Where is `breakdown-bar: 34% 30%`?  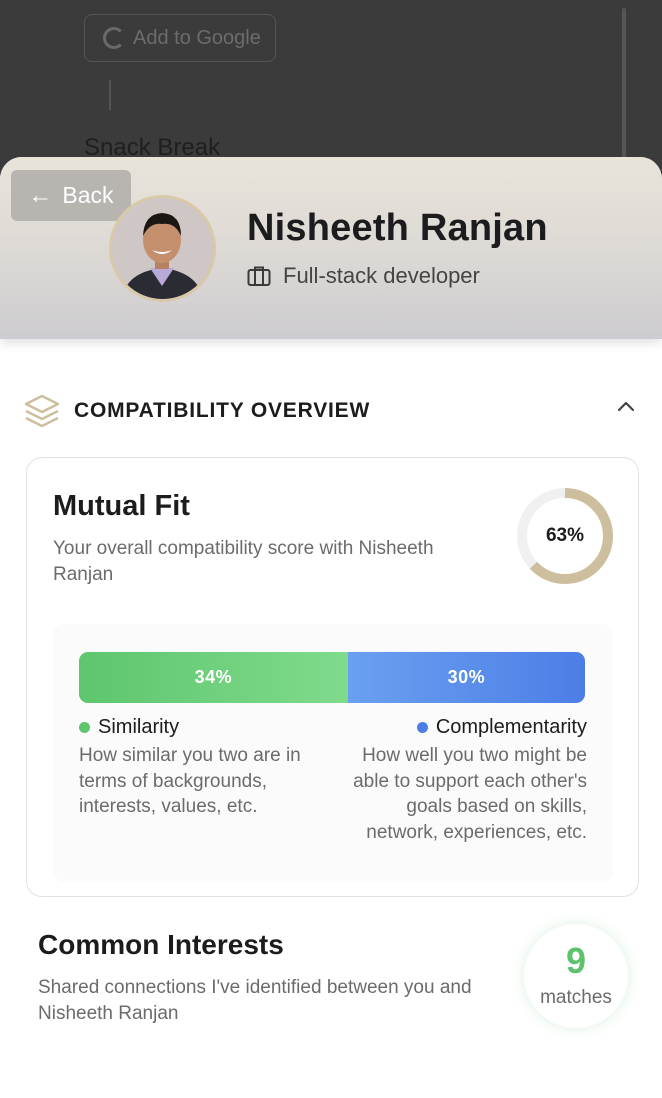
breakdown-bar: 34% 30% is located at coordinates (332, 677).